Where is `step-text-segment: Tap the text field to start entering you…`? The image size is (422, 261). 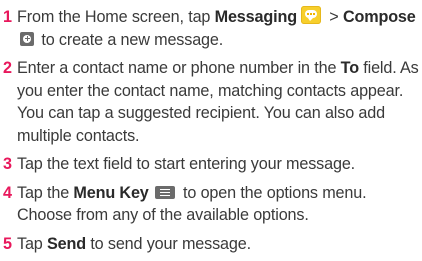
step-text-segment: Tap the text field to start entering you… is located at coordinates (186, 164).